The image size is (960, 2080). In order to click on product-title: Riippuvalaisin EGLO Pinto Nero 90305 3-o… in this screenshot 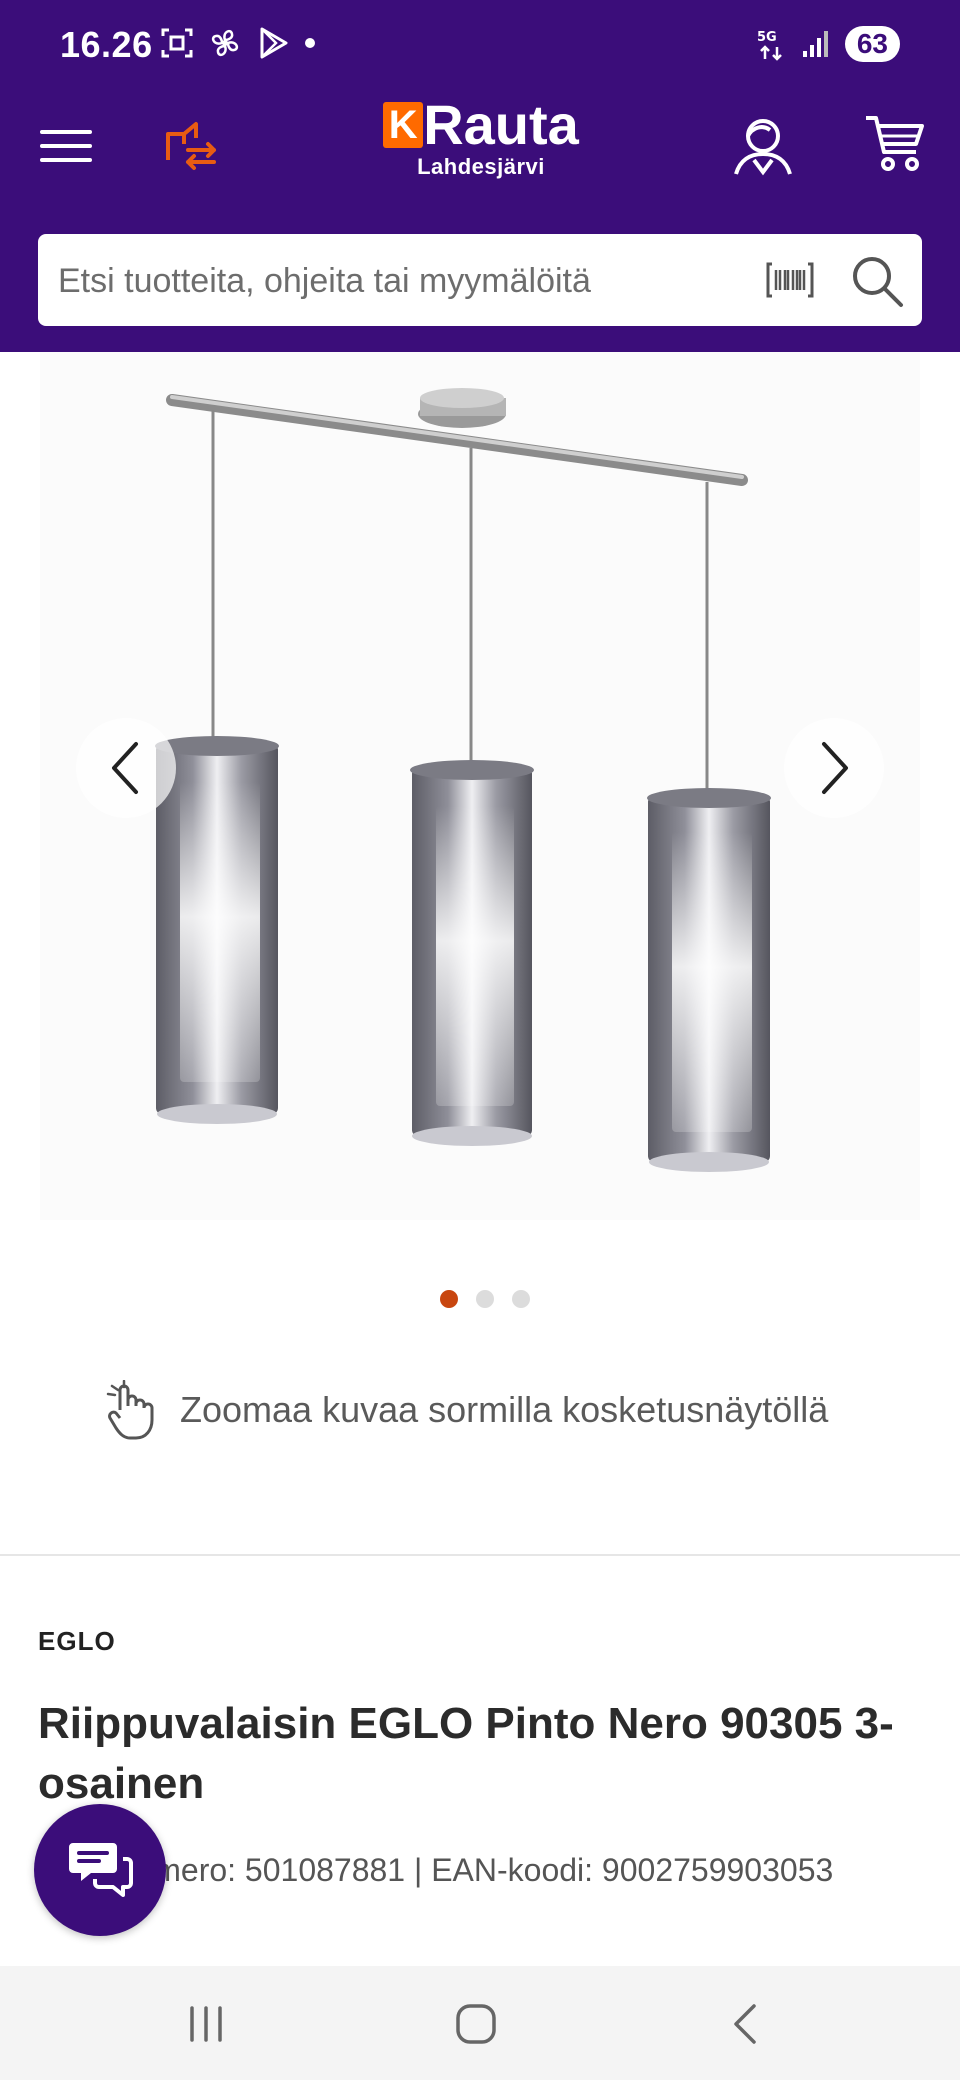, I will do `click(466, 1753)`.